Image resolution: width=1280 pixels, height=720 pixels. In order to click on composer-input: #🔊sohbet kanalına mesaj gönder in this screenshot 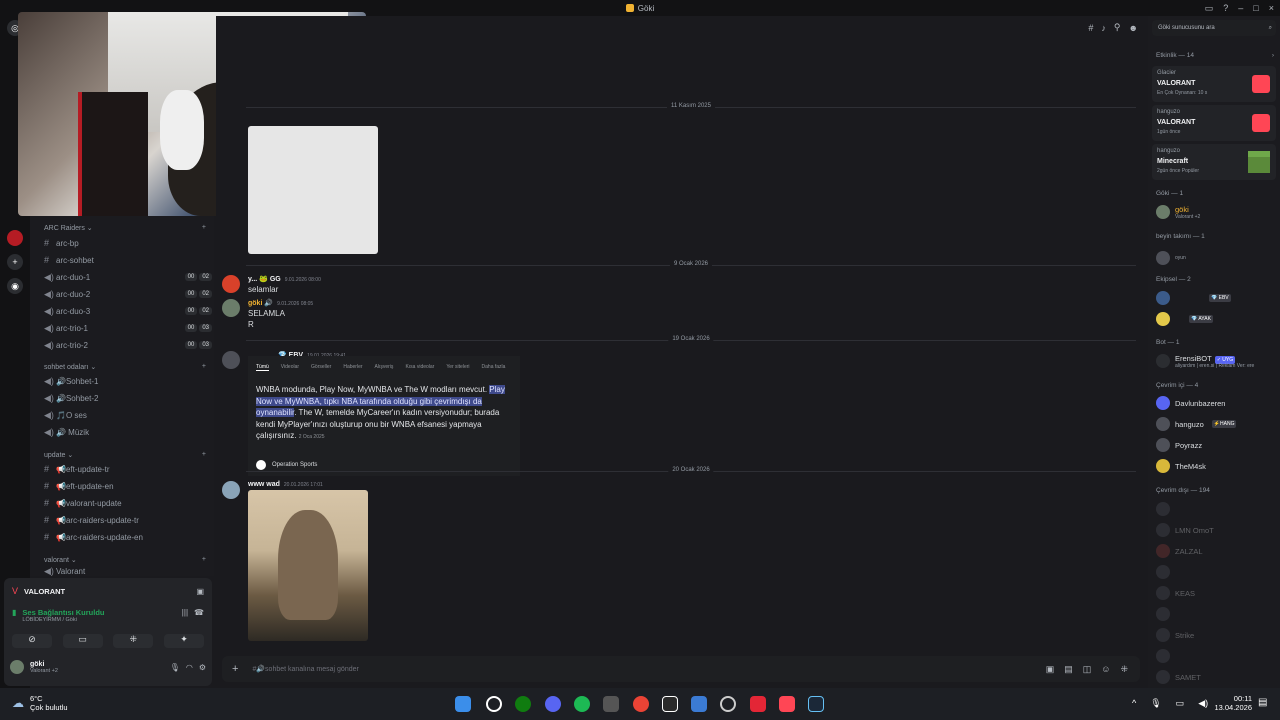, I will do `click(305, 669)`.